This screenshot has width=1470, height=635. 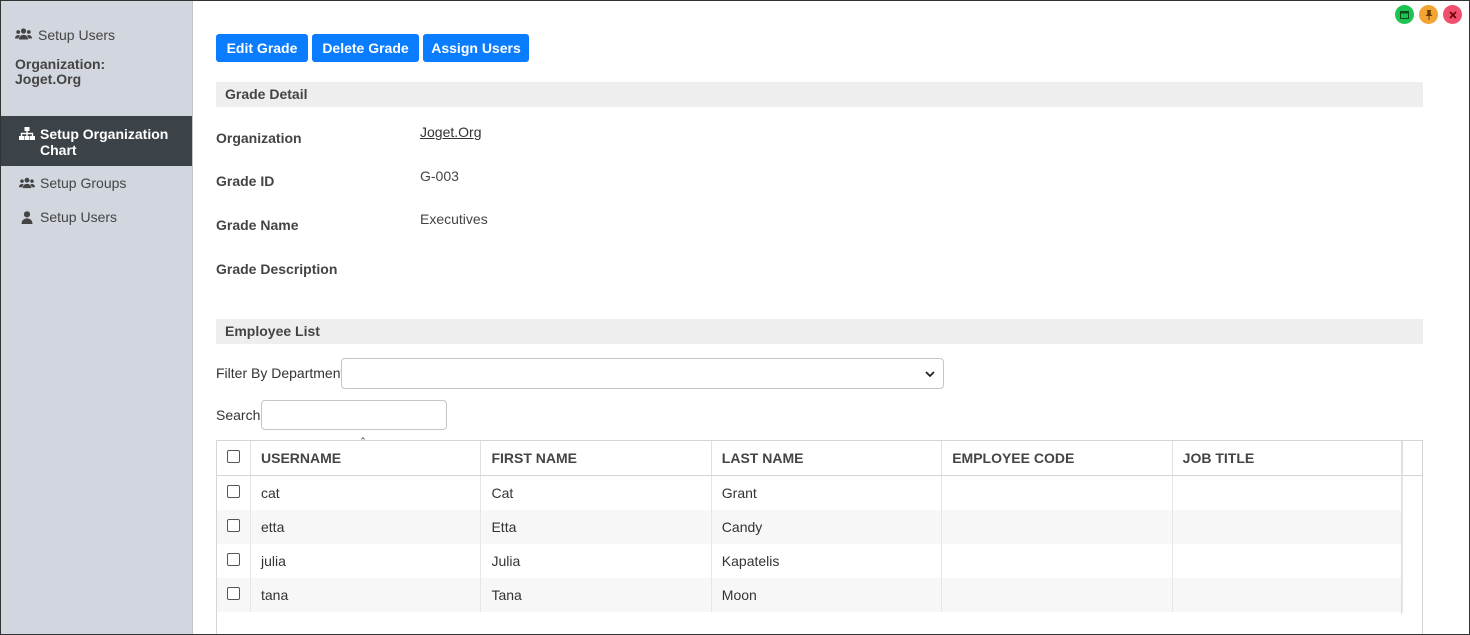 What do you see at coordinates (366, 456) in the screenshot?
I see `column-header-username: ˆ USERNAME` at bounding box center [366, 456].